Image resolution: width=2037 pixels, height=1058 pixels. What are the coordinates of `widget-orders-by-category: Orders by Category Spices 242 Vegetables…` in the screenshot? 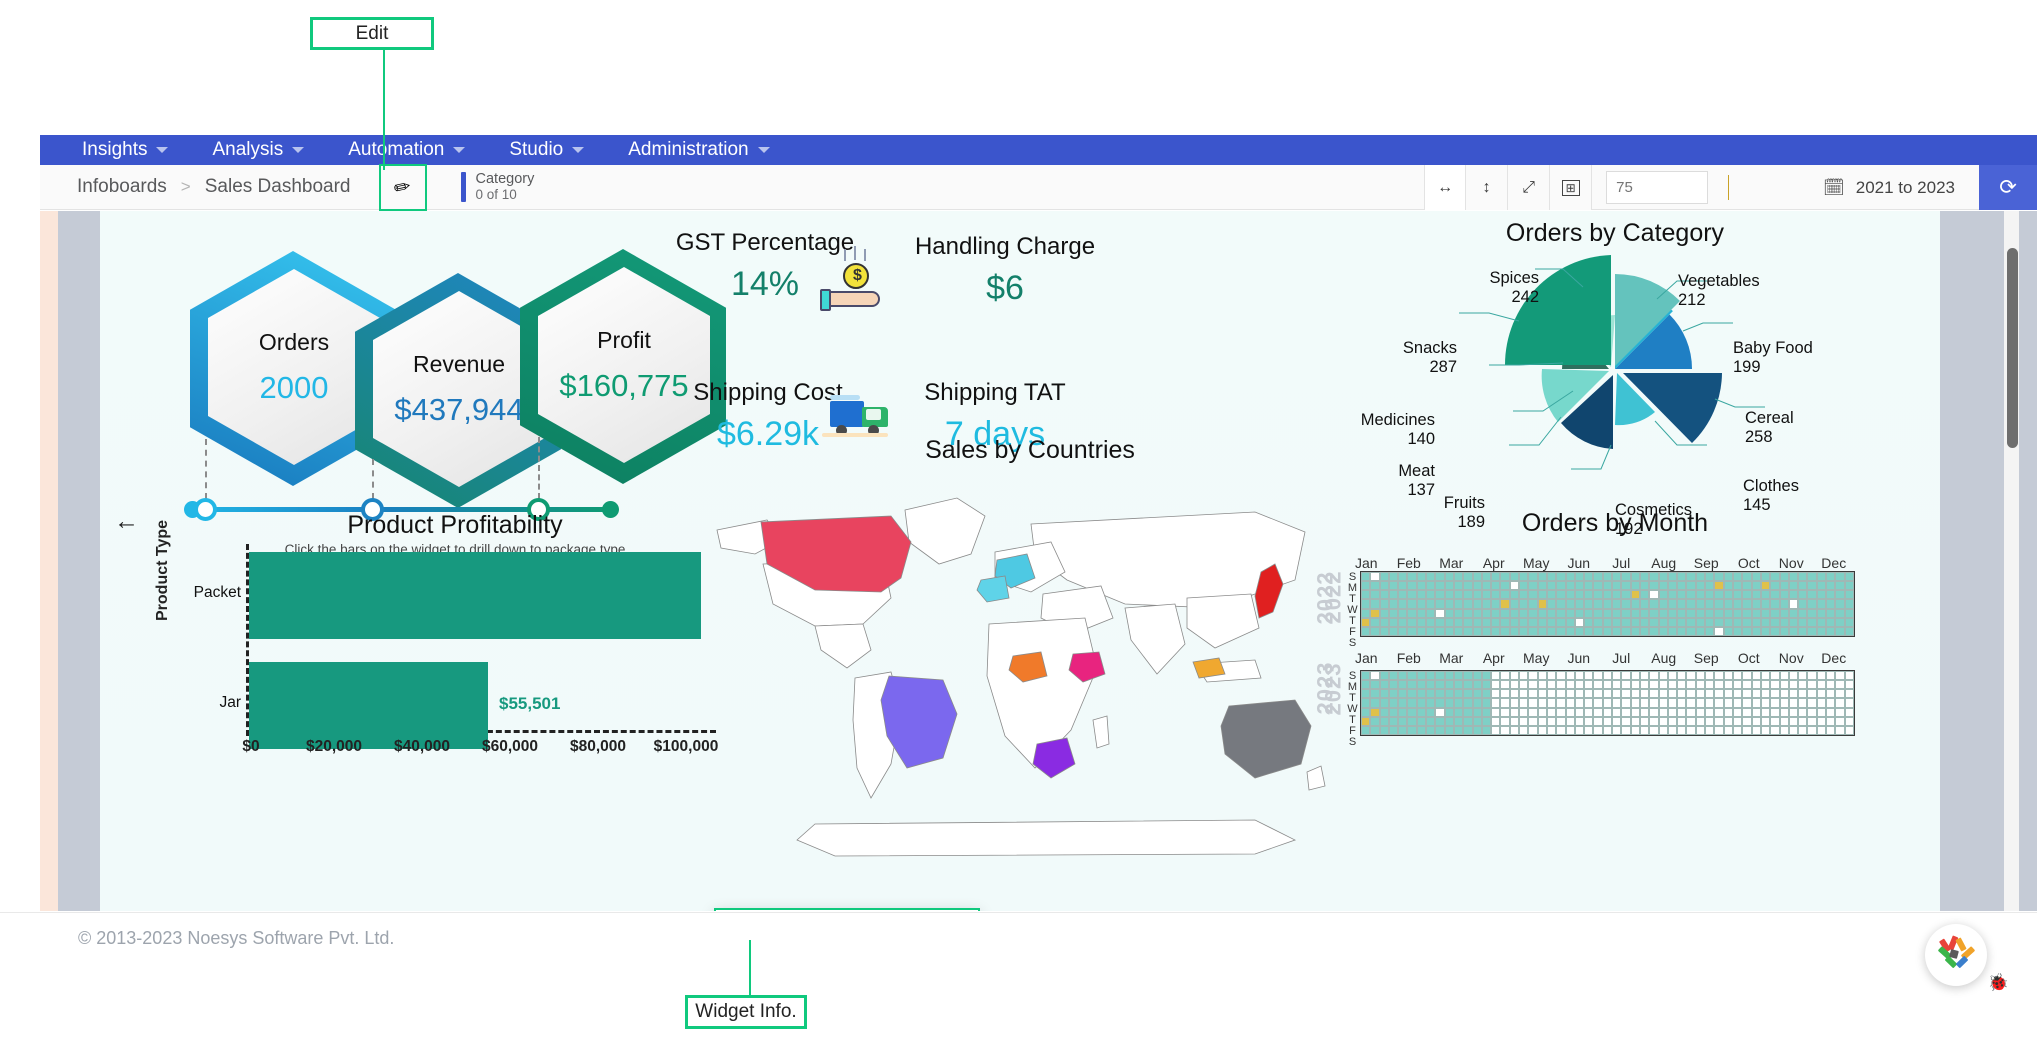 It's located at (1615, 378).